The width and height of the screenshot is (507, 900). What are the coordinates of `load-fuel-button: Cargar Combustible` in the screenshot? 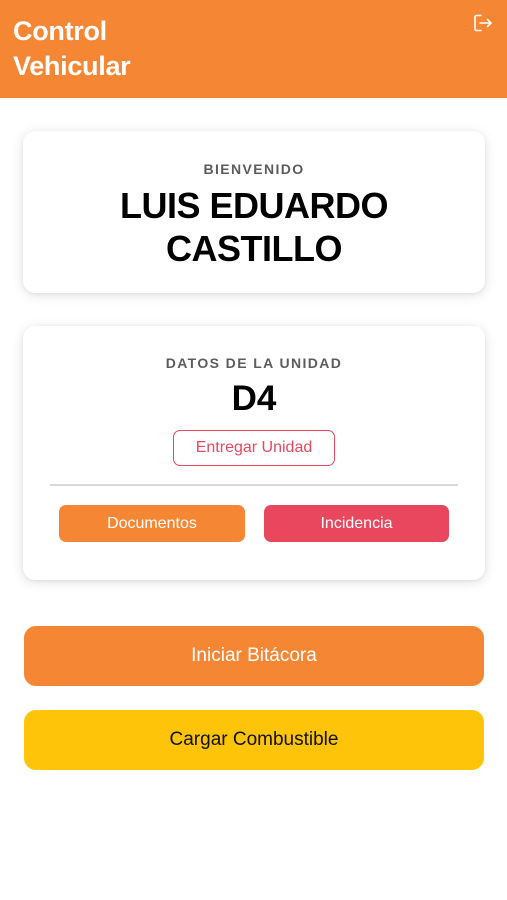 It's located at (254, 740).